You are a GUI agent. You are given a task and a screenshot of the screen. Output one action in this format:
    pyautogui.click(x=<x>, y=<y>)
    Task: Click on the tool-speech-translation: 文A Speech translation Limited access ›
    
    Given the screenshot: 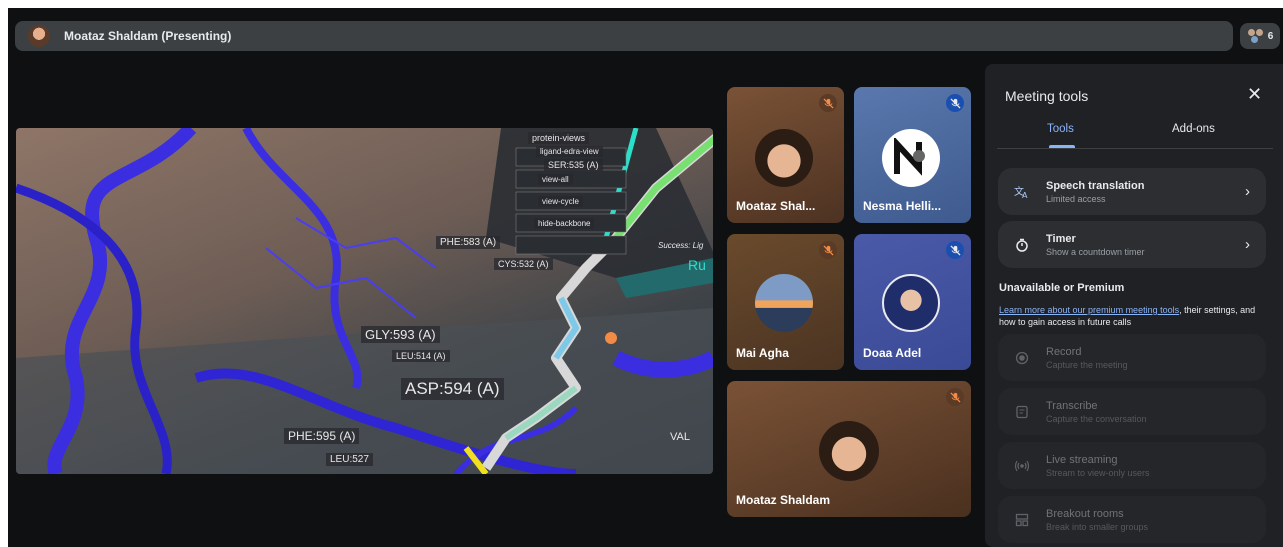 What is the action you would take?
    pyautogui.click(x=1132, y=191)
    